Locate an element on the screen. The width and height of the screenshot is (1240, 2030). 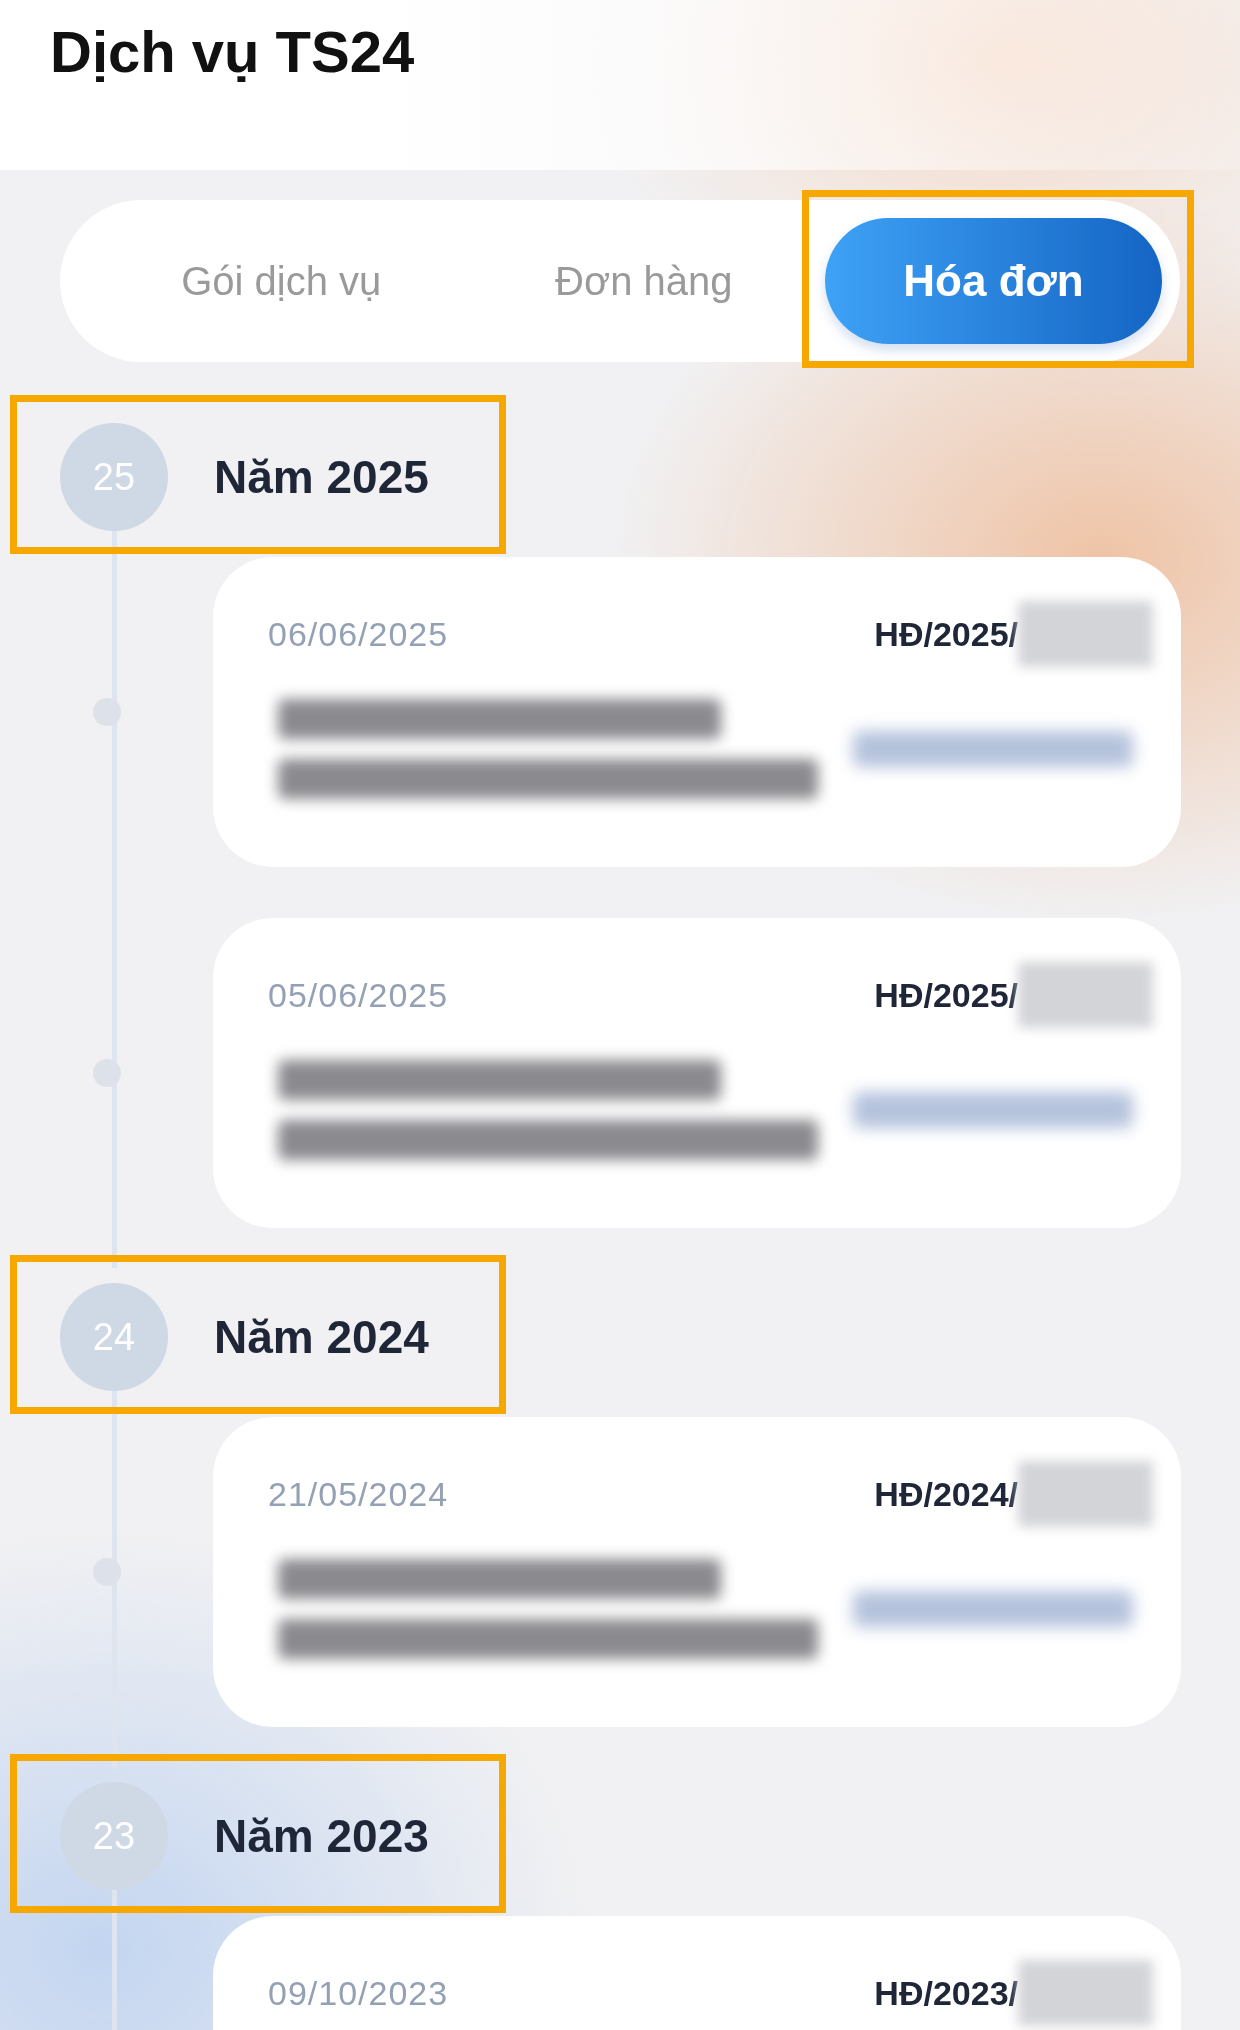
tab: Hóa đơn is located at coordinates (993, 281).